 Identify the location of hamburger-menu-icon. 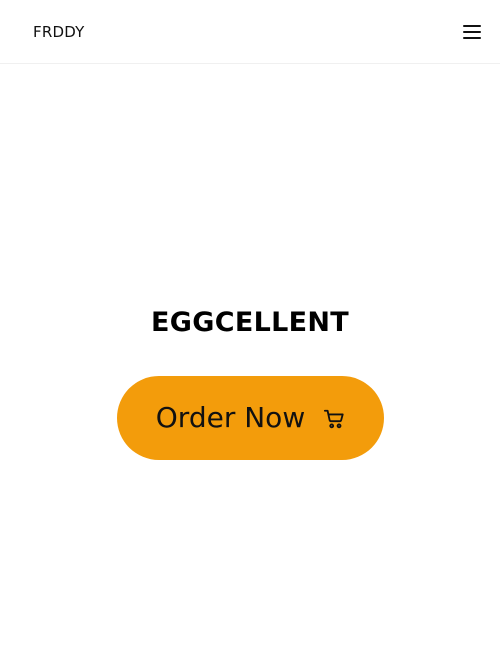
(472, 32).